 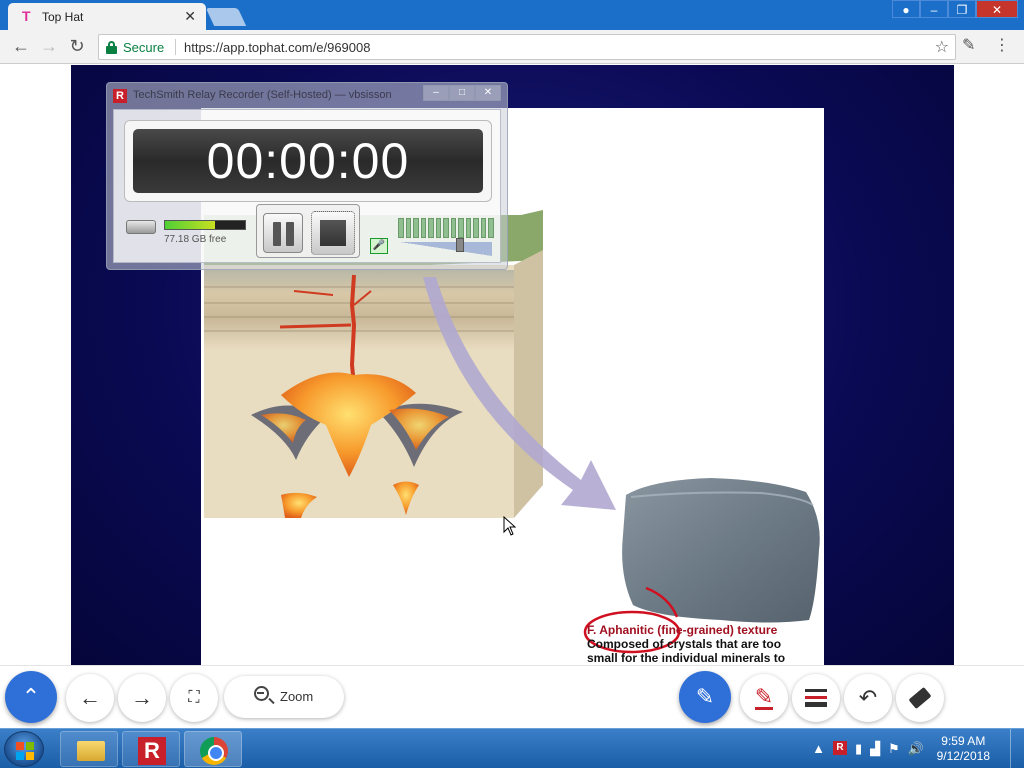 I want to click on eraser-icon, so click(x=920, y=698).